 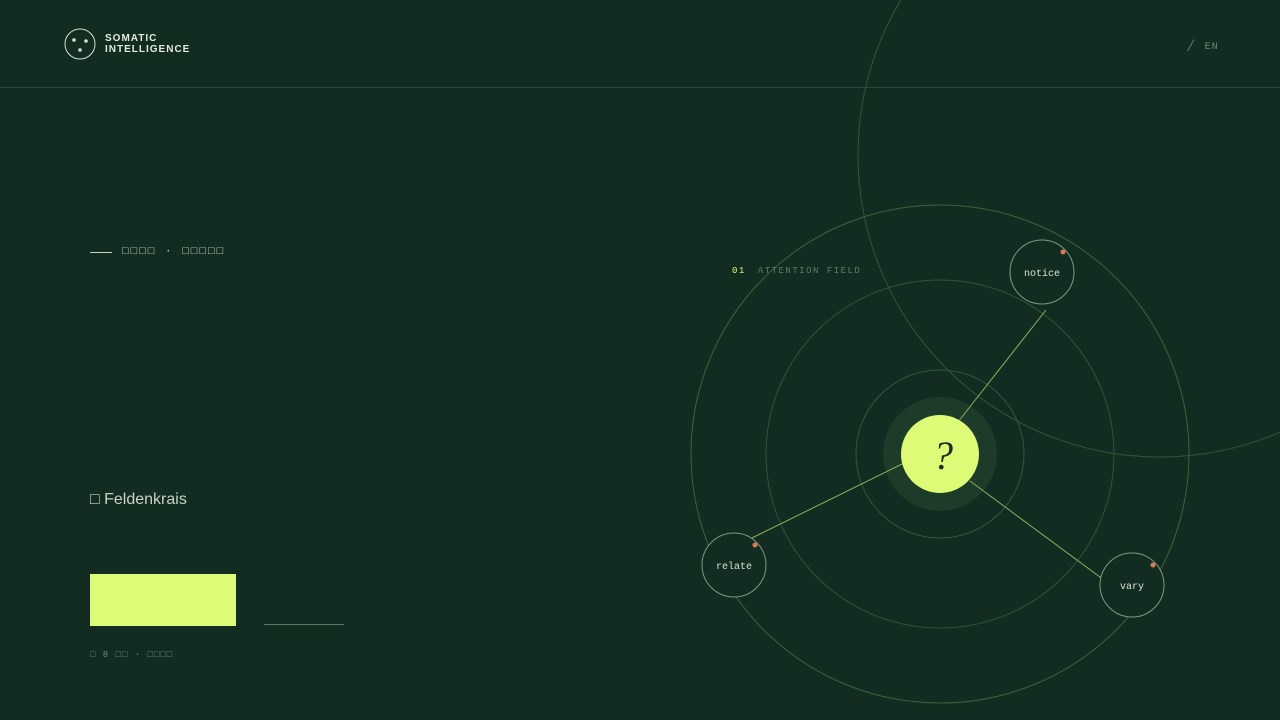 What do you see at coordinates (1132, 587) in the screenshot?
I see `node-label-vary: vary` at bounding box center [1132, 587].